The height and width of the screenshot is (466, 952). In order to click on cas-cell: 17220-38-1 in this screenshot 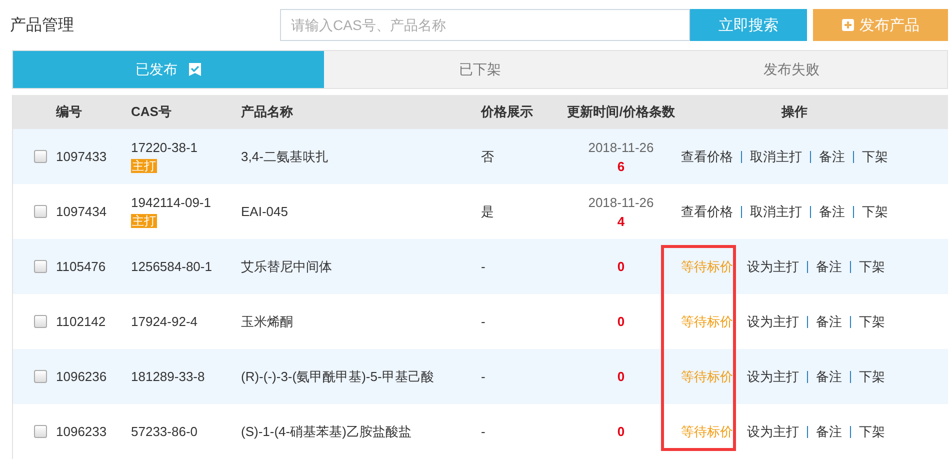, I will do `click(164, 147)`.